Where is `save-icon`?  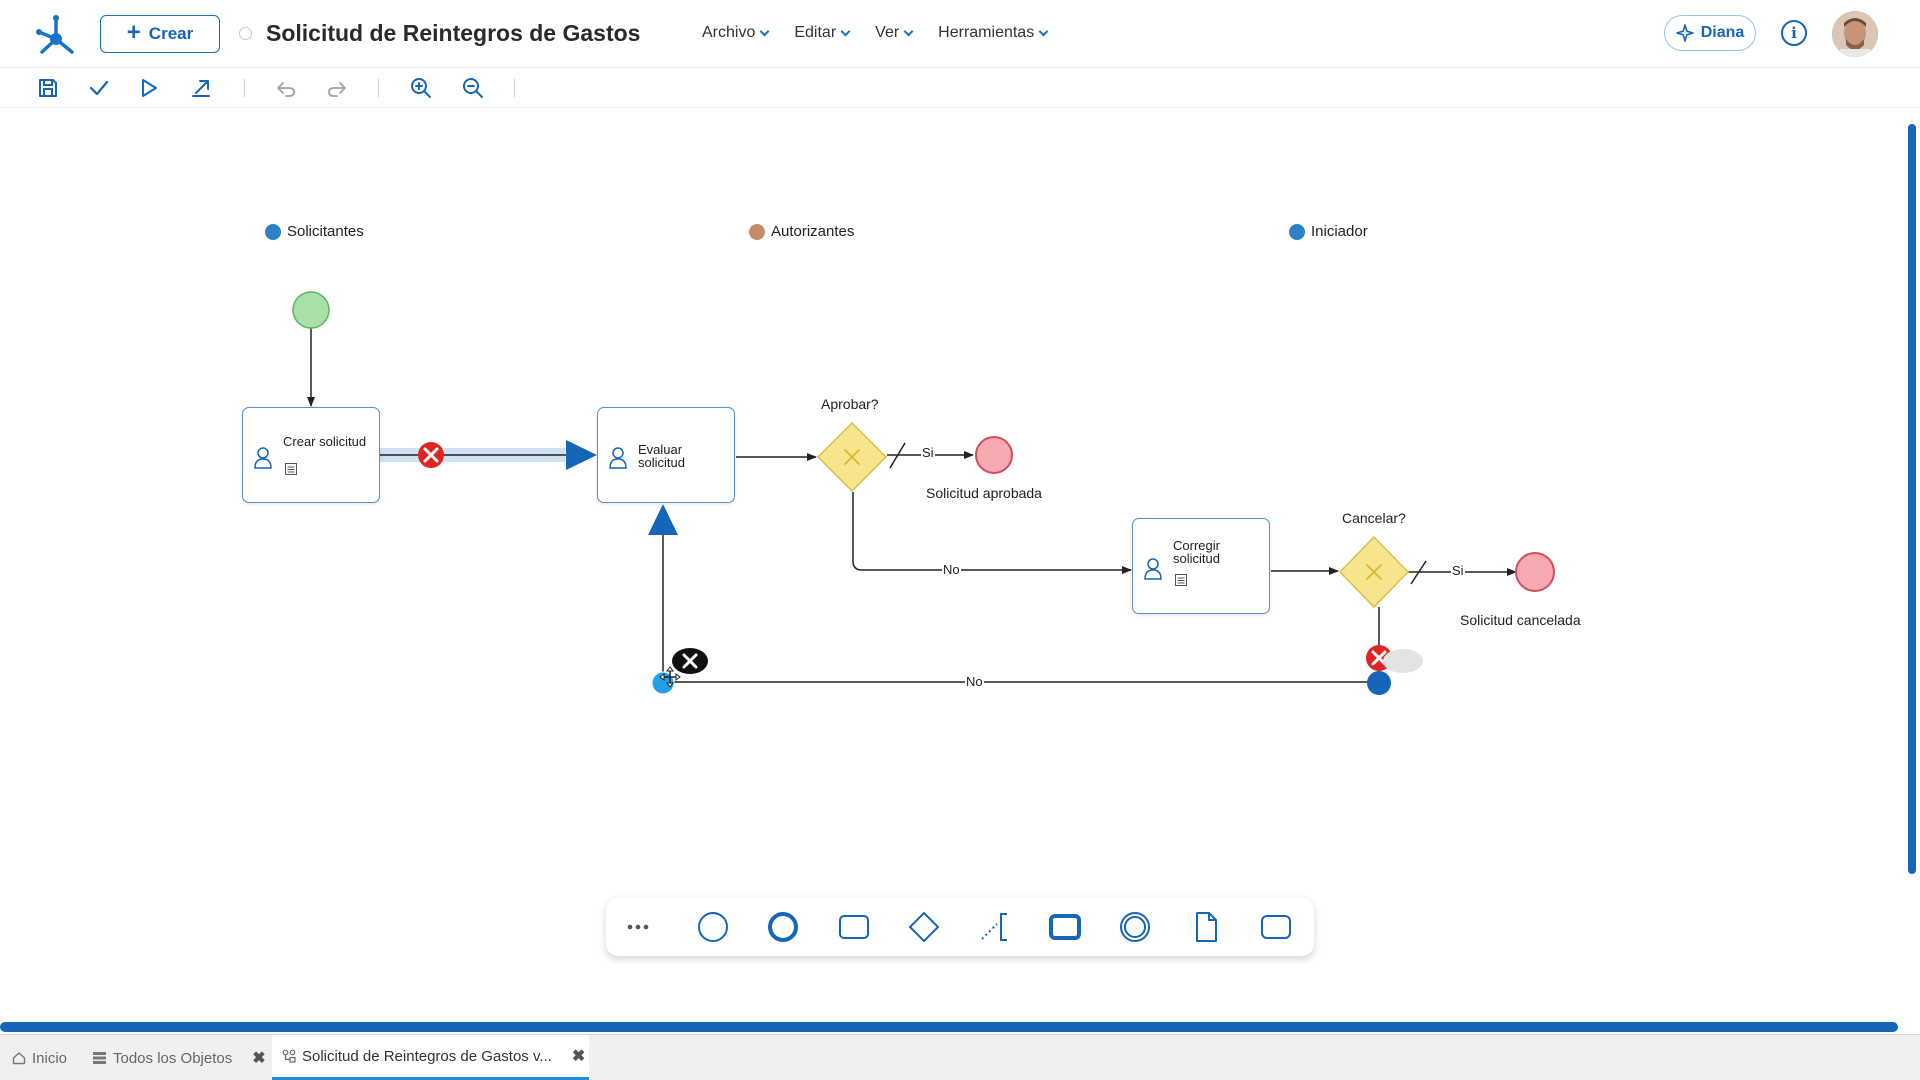 save-icon is located at coordinates (48, 88).